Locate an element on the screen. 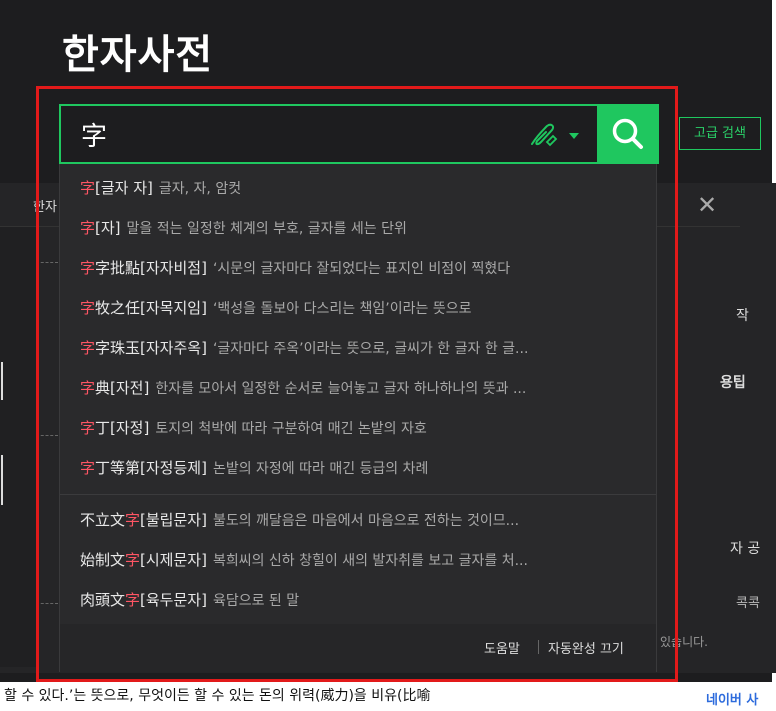  search-button is located at coordinates (628, 134).